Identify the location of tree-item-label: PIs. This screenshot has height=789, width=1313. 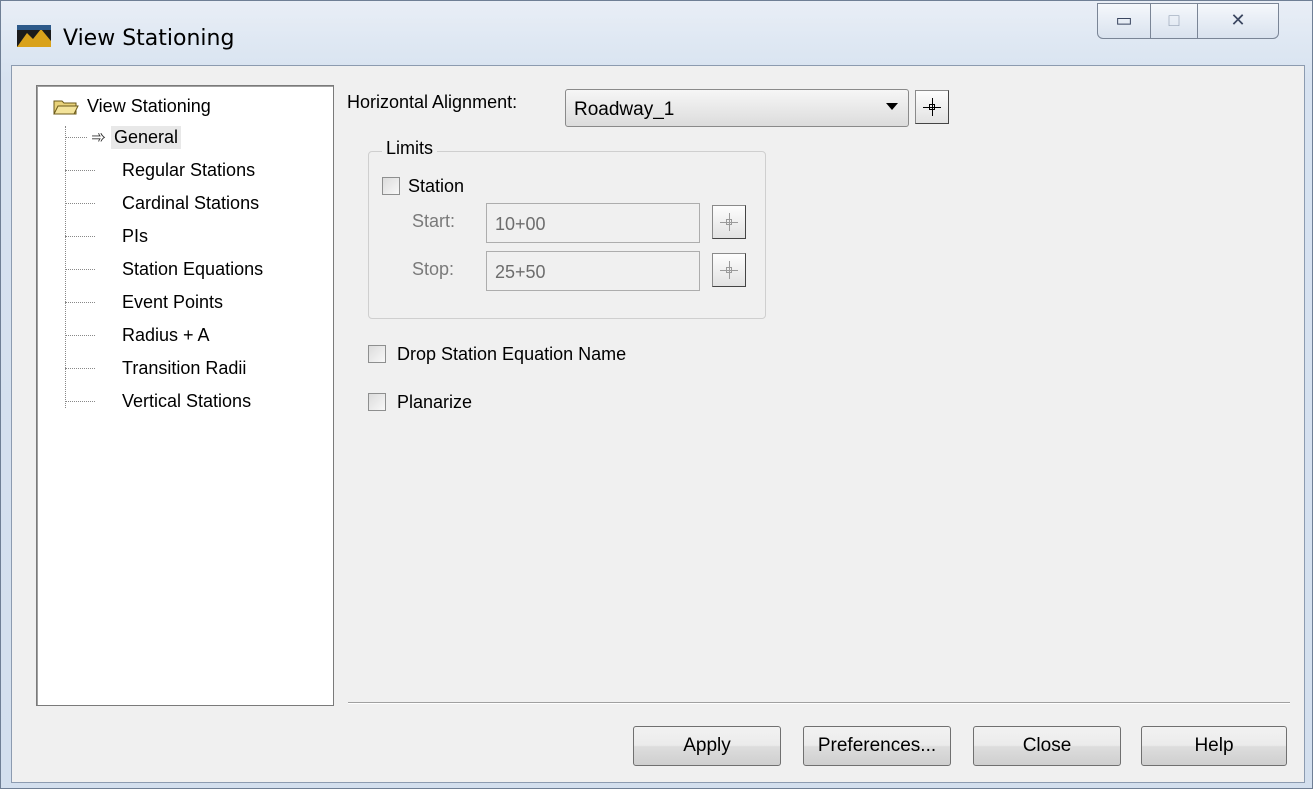
(135, 235).